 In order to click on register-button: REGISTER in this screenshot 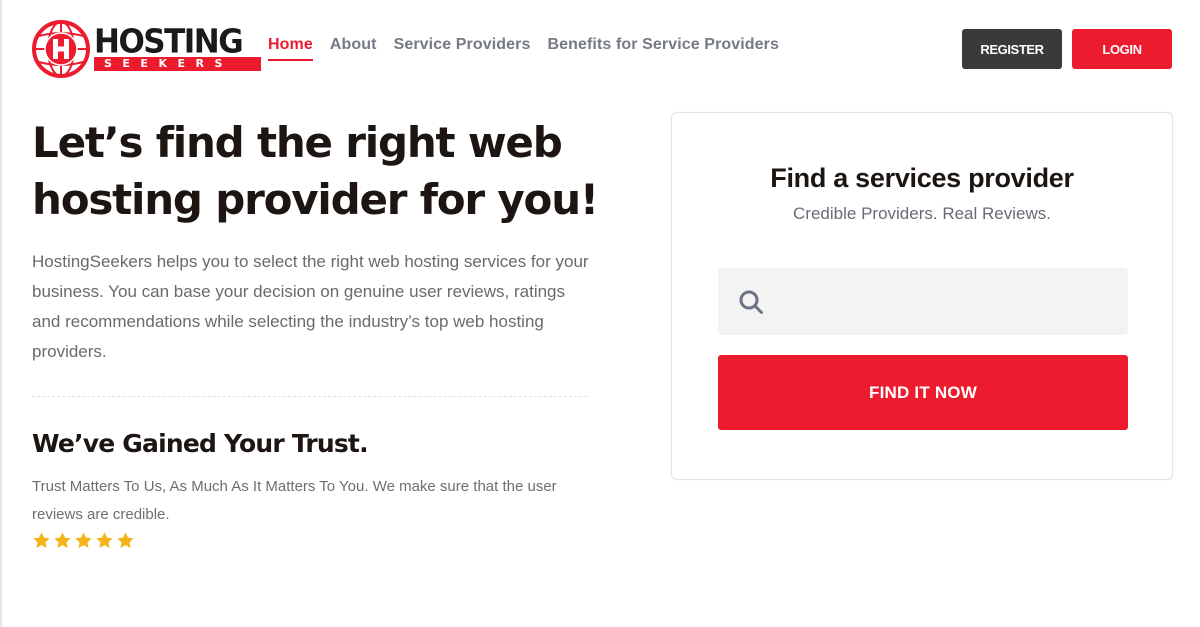, I will do `click(1012, 49)`.